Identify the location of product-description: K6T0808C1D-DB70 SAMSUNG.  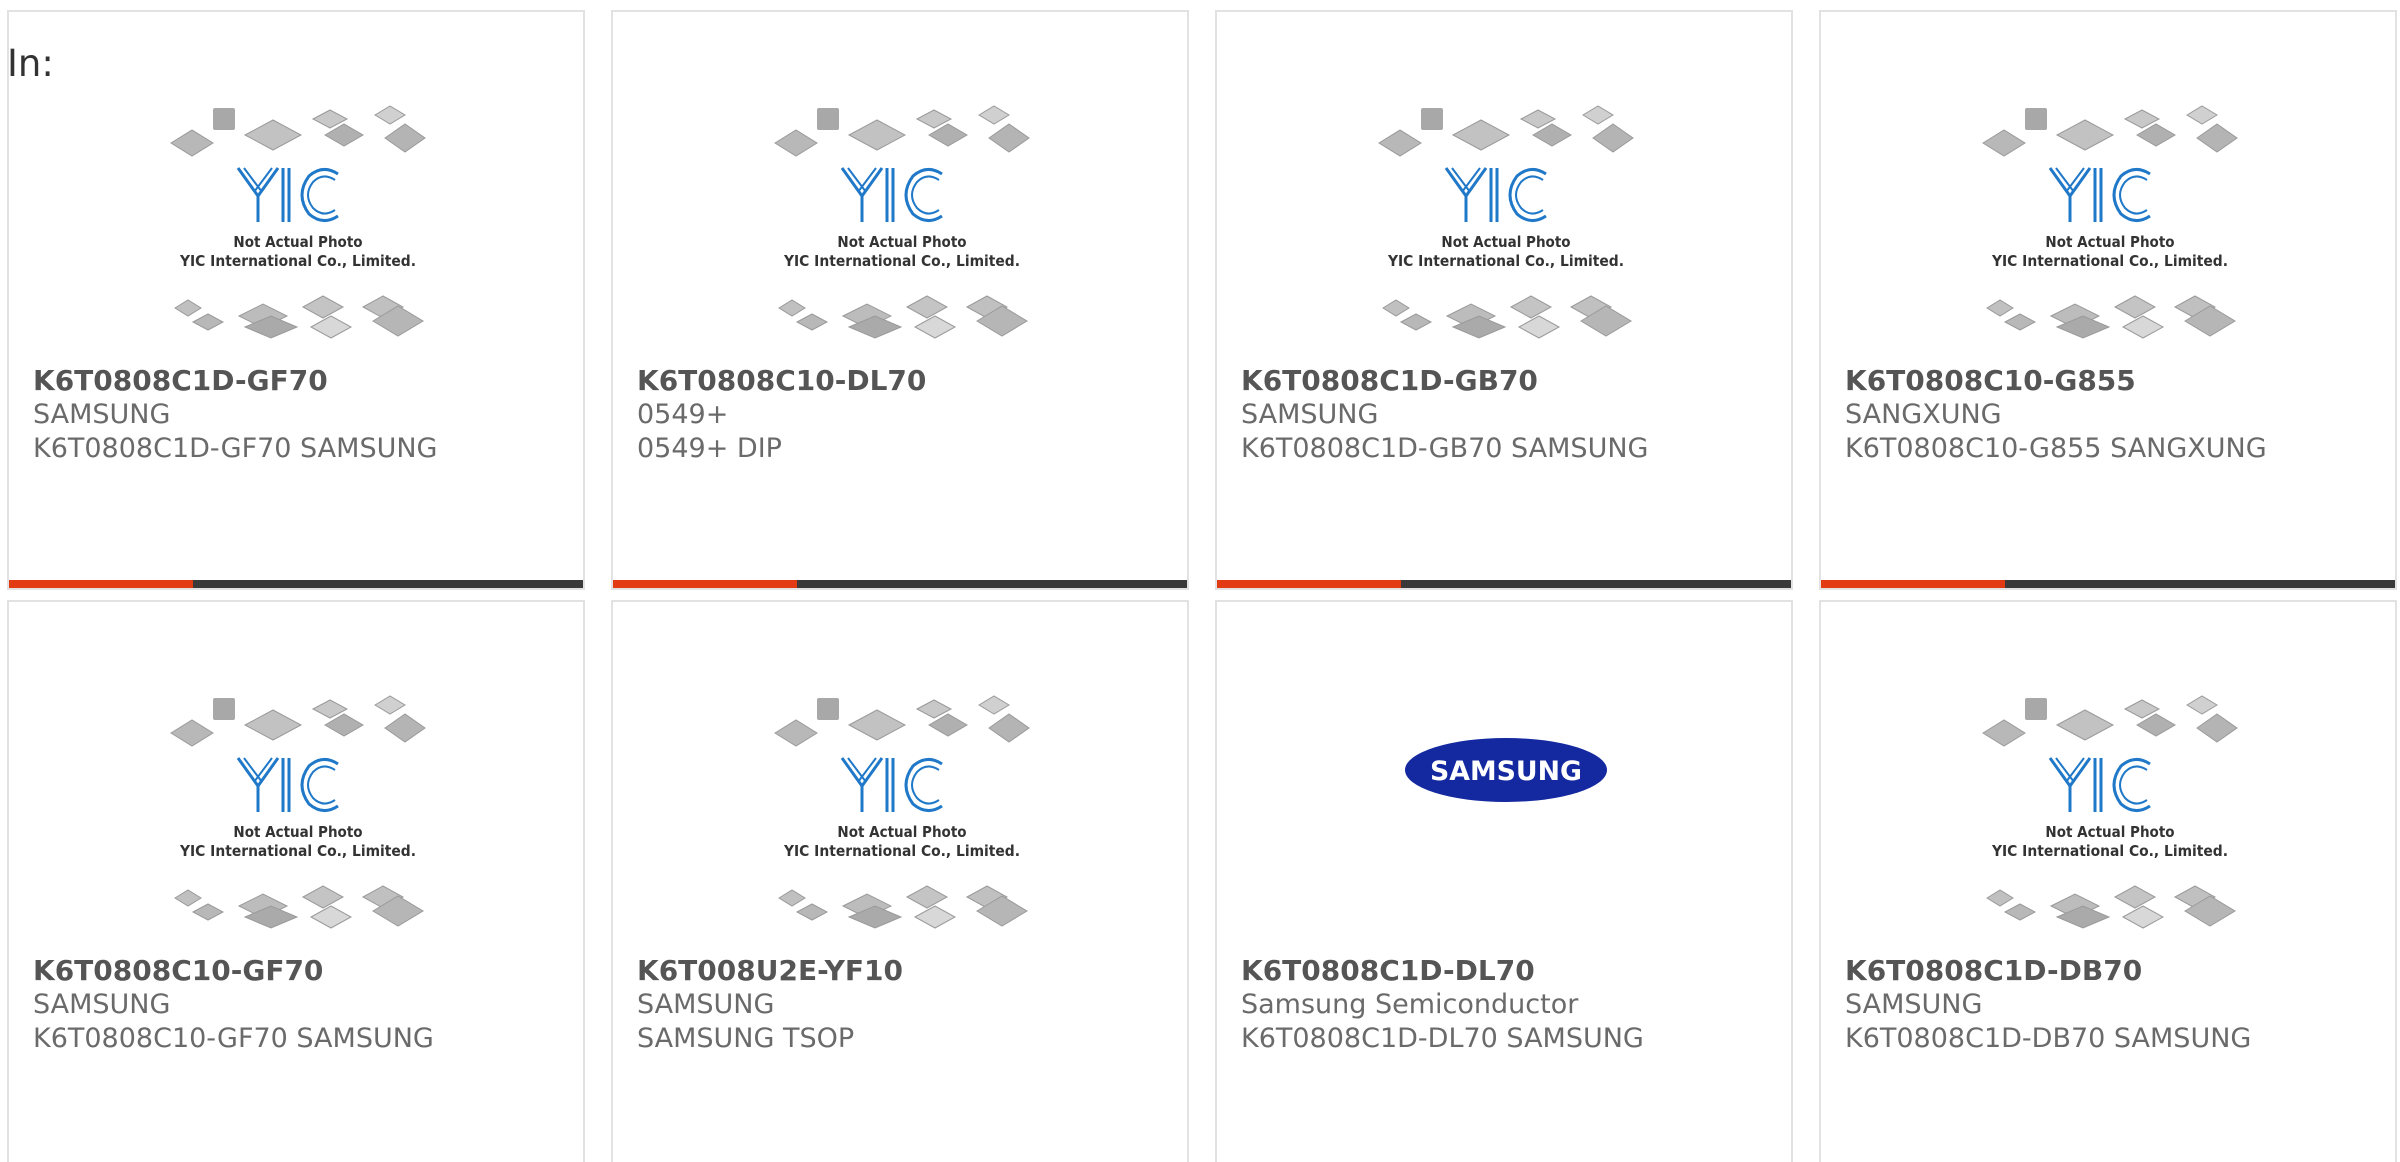
(2048, 1038).